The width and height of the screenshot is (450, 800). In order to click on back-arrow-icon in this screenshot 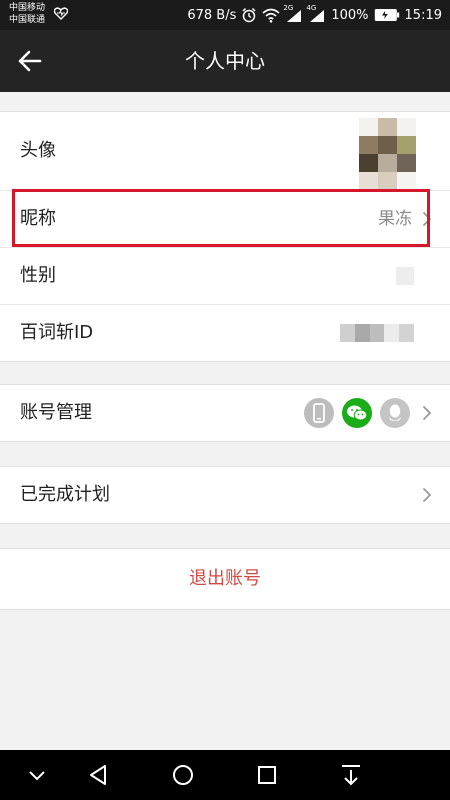, I will do `click(30, 61)`.